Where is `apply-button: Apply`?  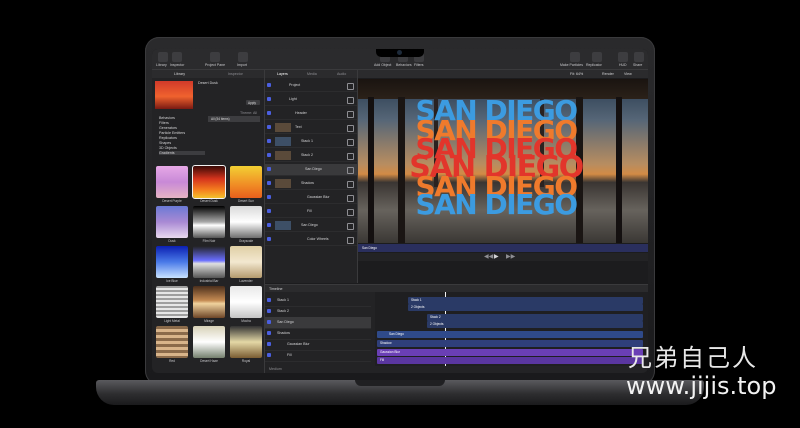 apply-button: Apply is located at coordinates (253, 102).